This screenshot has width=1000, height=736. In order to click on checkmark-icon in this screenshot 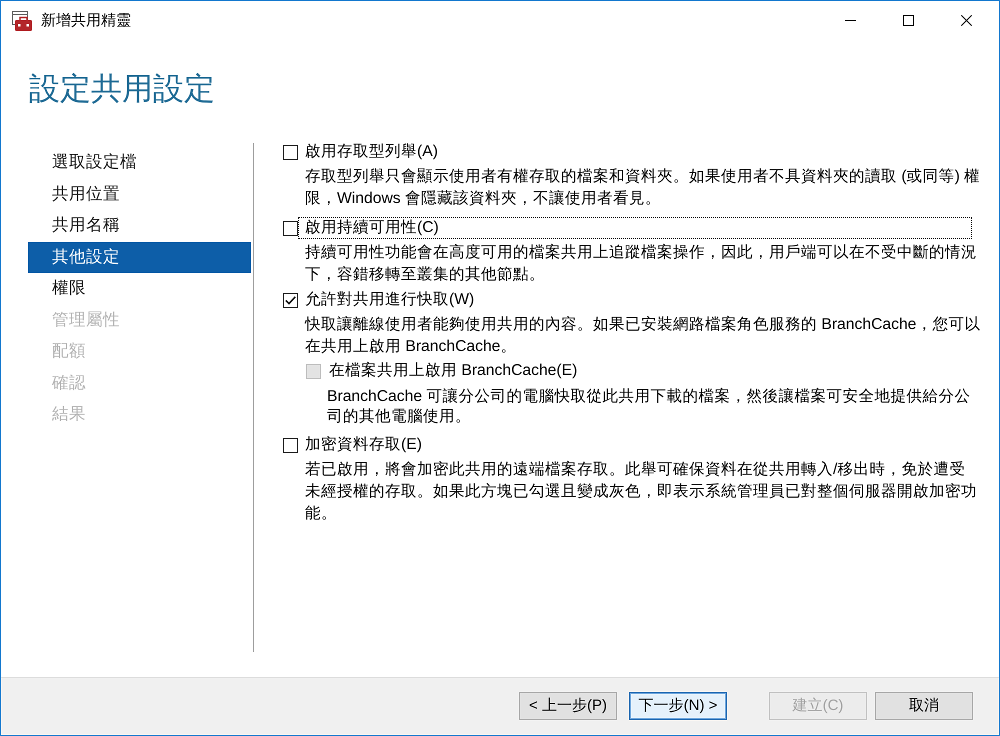, I will do `click(290, 300)`.